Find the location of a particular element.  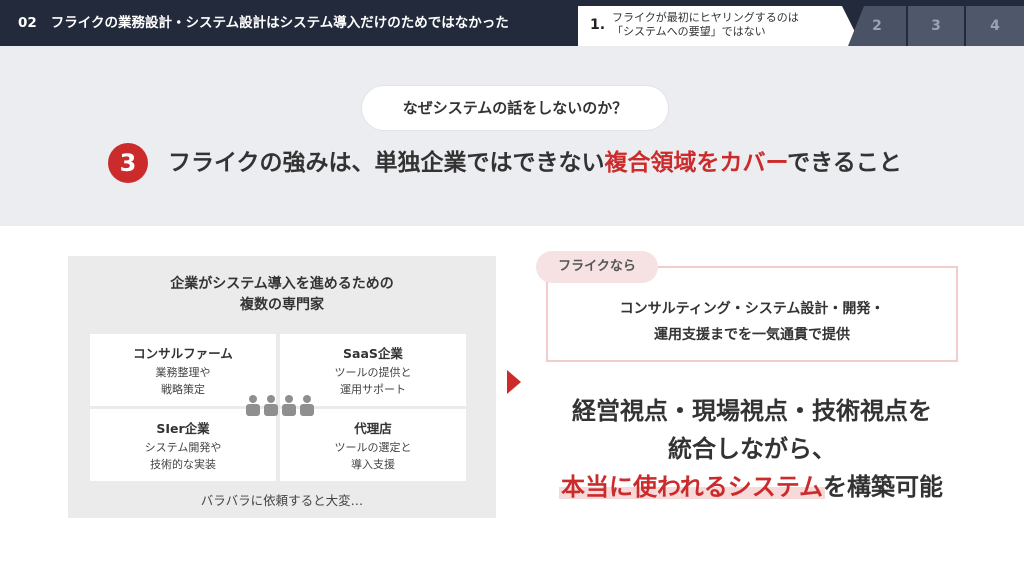

callout-text: コンサルティング・システム設計・開発・ 運用支援までを一気通貫で提供 is located at coordinates (752, 322).